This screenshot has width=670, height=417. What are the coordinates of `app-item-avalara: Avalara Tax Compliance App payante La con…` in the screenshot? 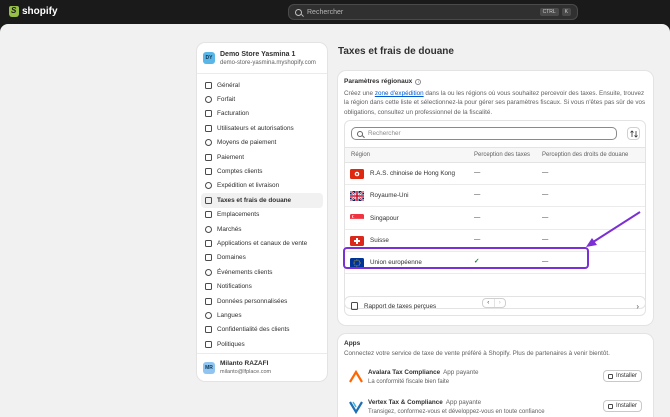 It's located at (495, 379).